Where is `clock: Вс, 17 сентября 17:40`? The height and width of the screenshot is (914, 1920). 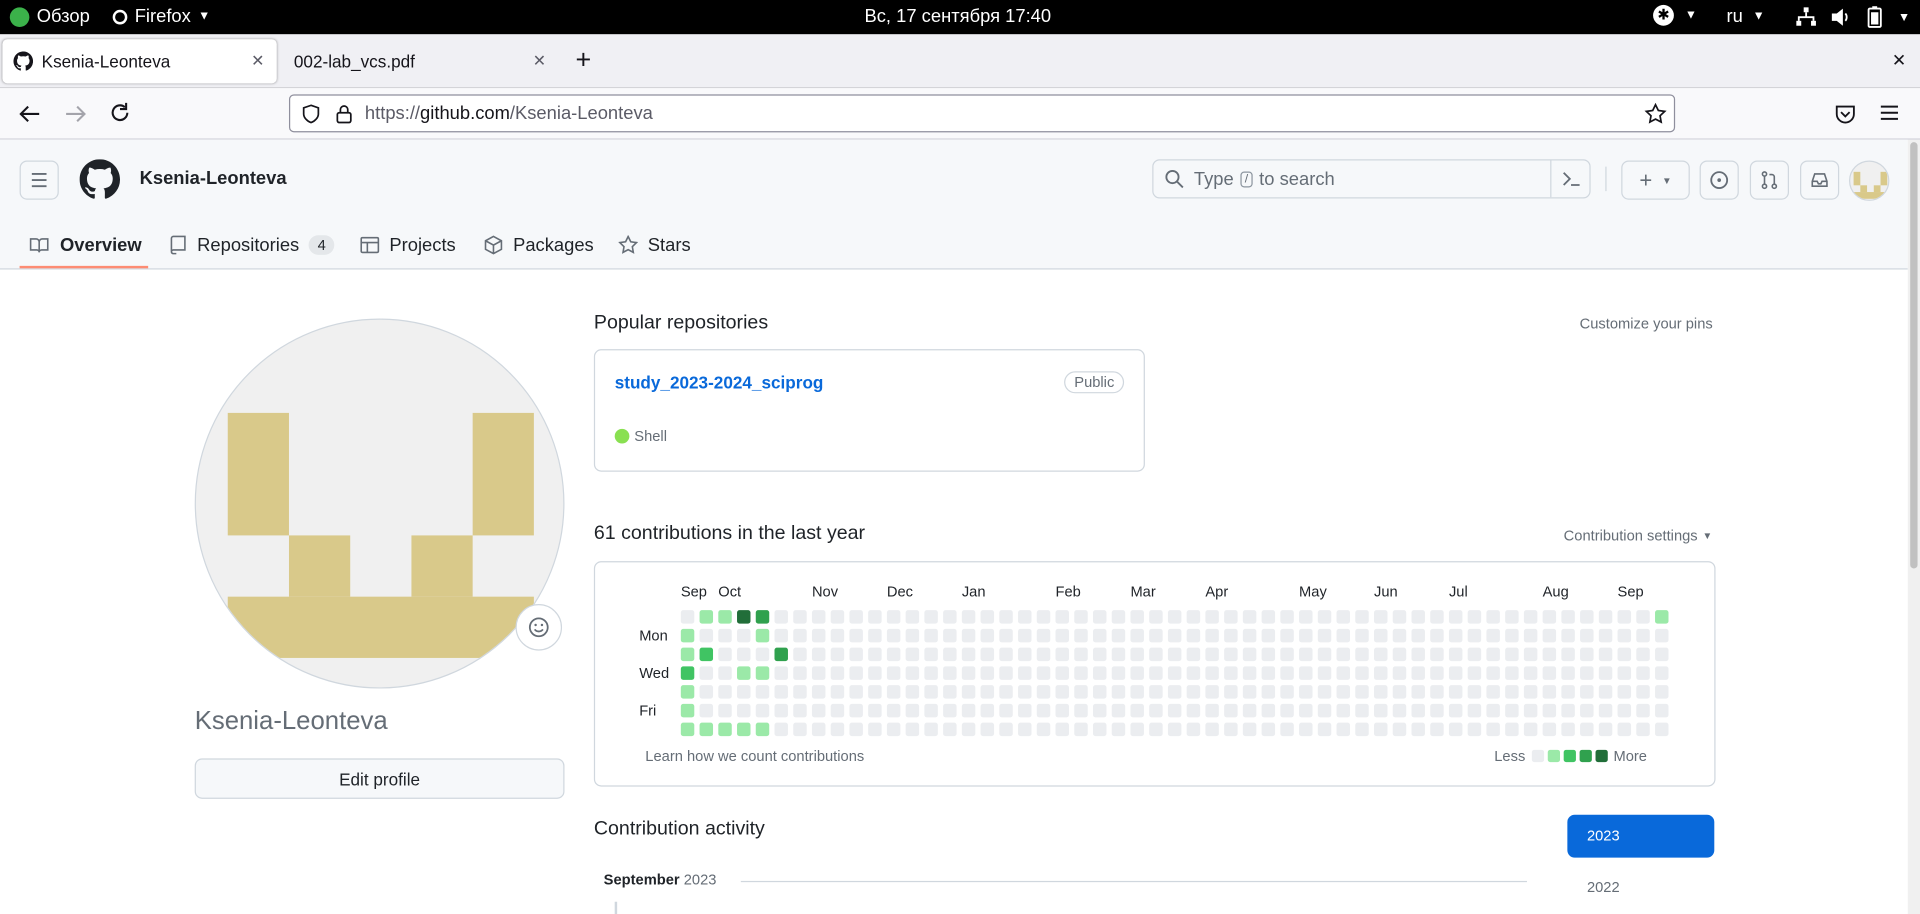
clock: Вс, 17 сентября 17:40 is located at coordinates (957, 16).